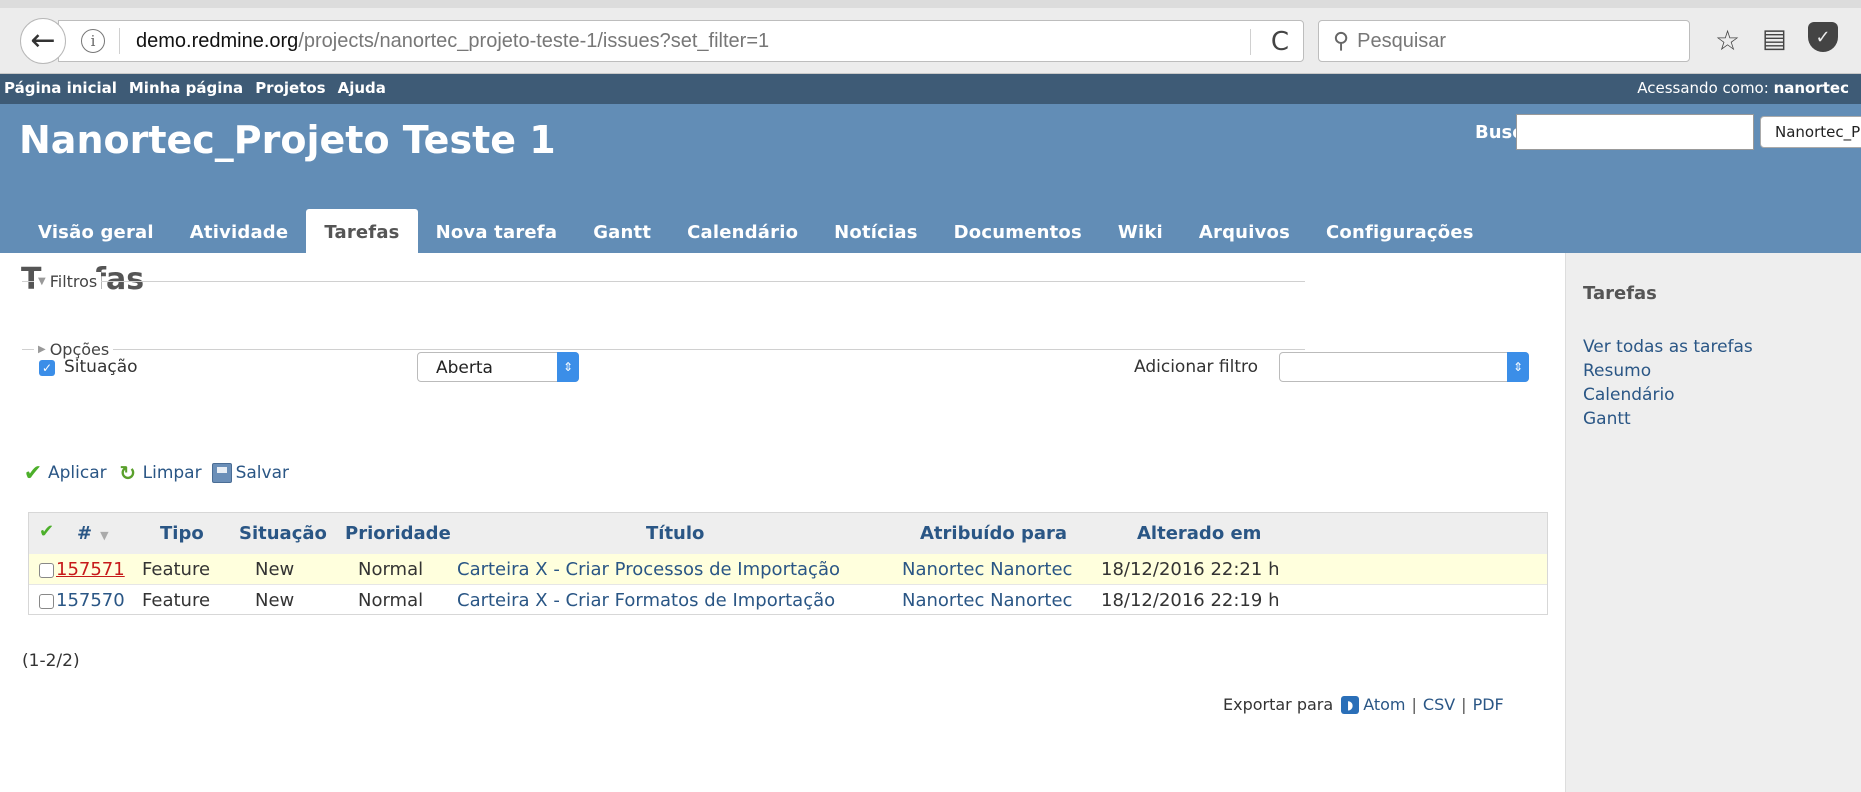 The width and height of the screenshot is (1861, 792). What do you see at coordinates (172, 473) in the screenshot?
I see `clear-label: Limpar` at bounding box center [172, 473].